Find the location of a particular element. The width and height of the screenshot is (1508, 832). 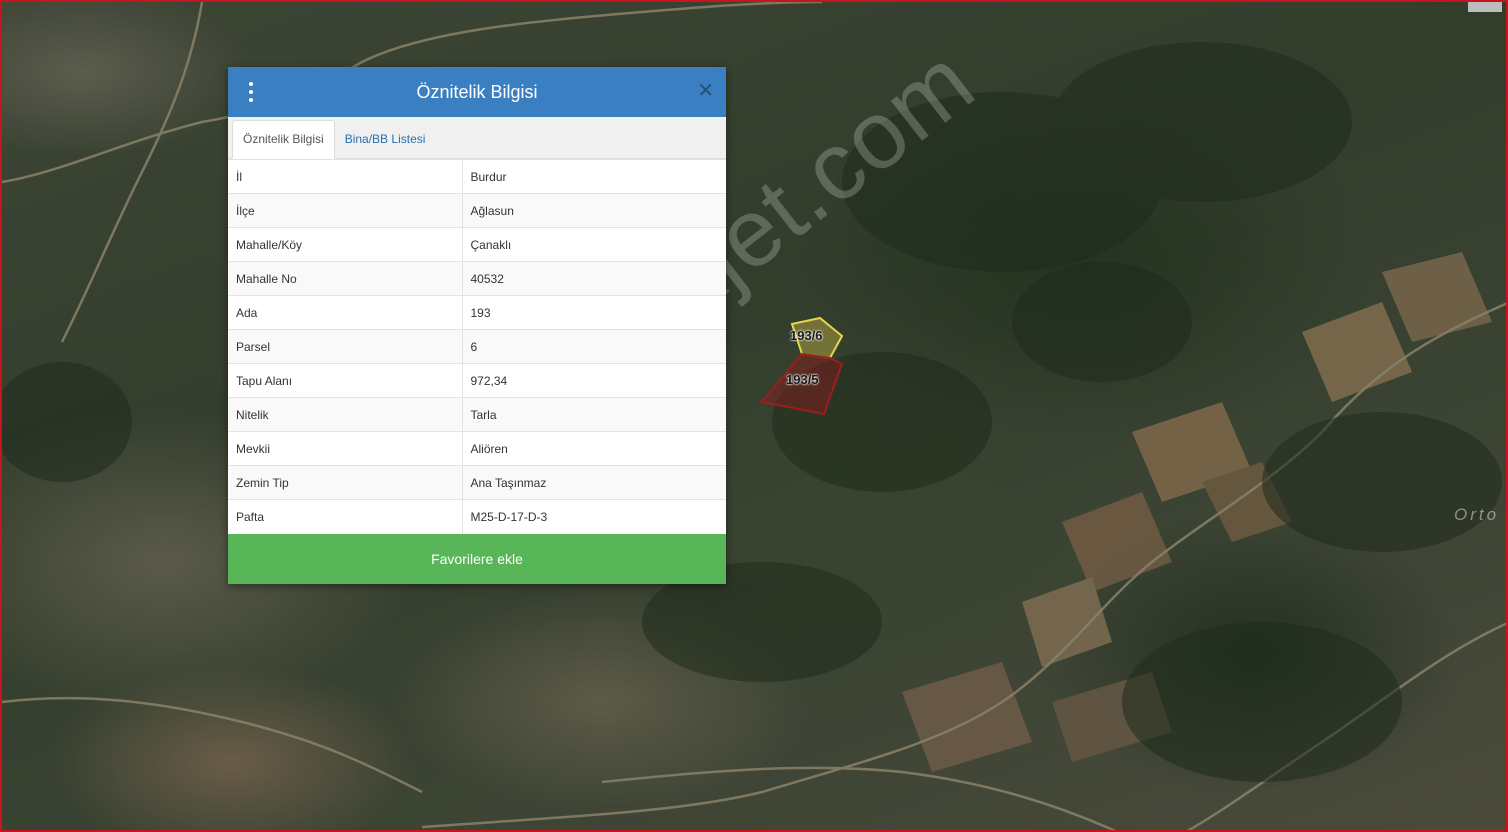

popup-header: Öznitelik Bilgisi ✕ is located at coordinates (477, 92).